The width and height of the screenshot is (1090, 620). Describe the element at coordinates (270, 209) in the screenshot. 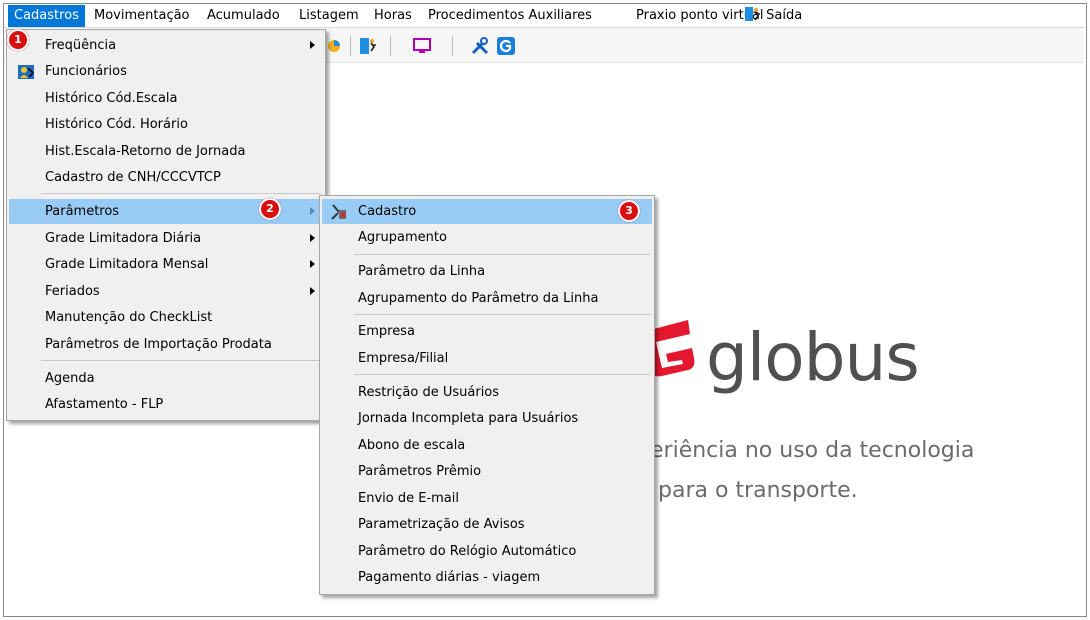

I see `step-badge-2: 2` at that location.